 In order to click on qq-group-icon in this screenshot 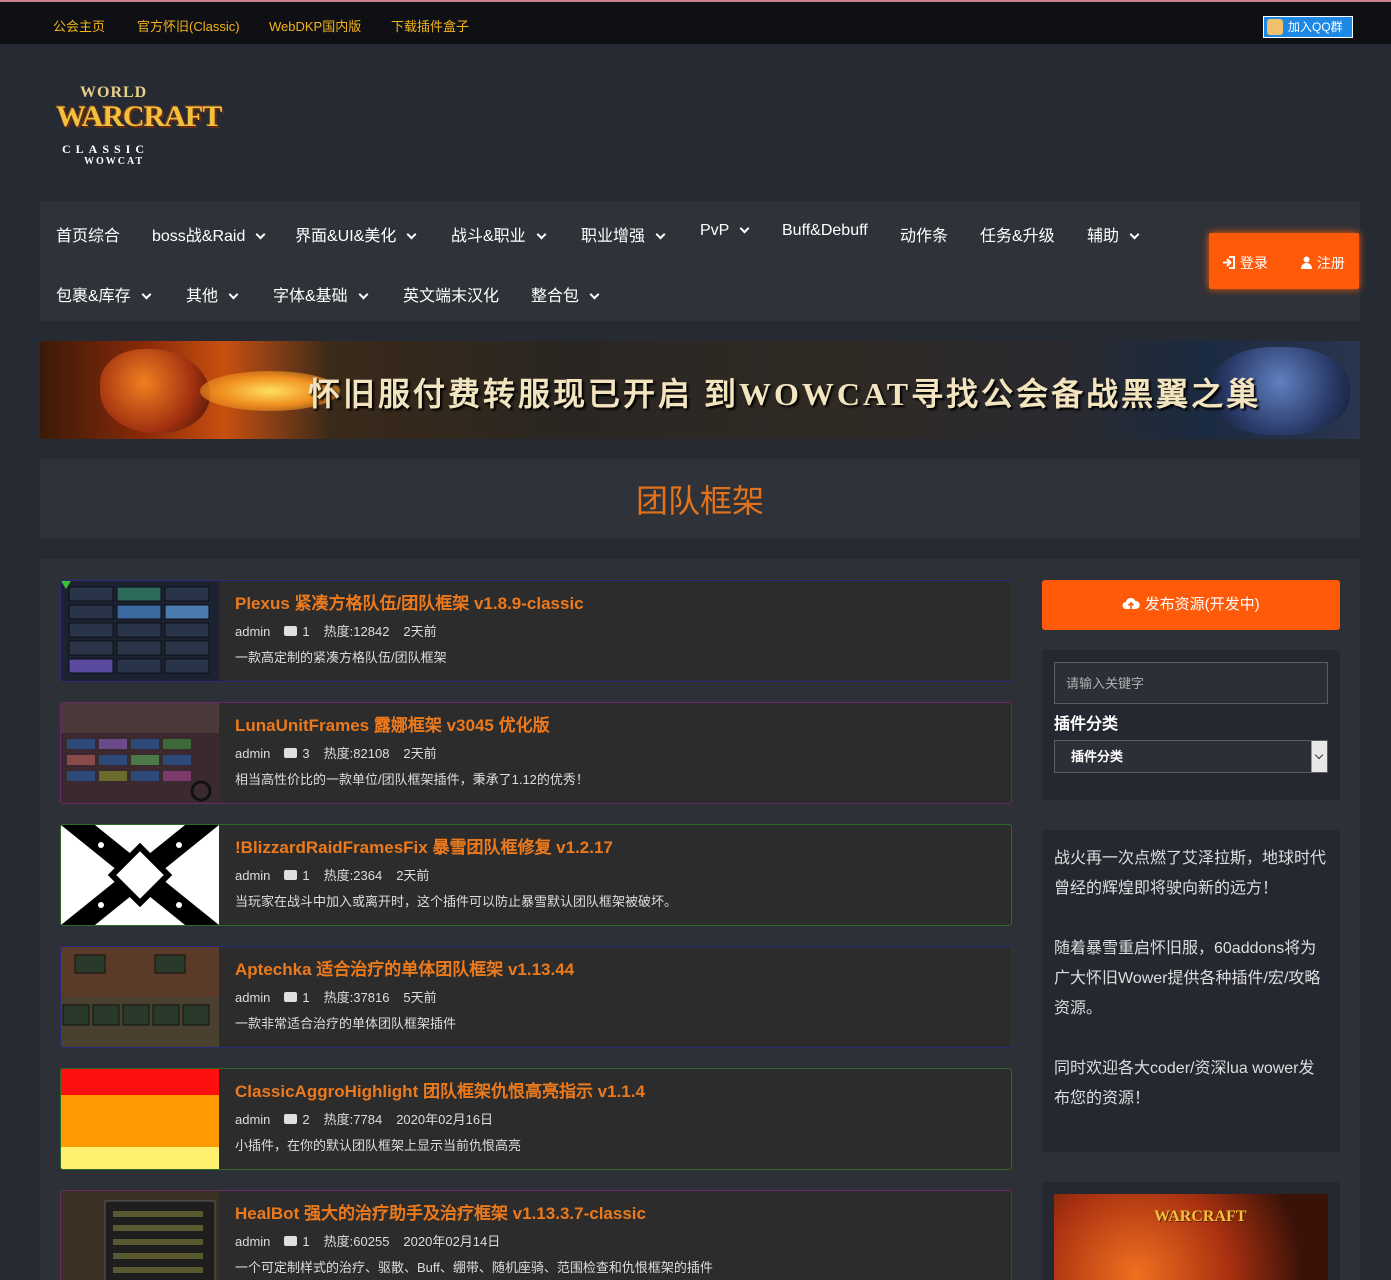, I will do `click(1275, 27)`.